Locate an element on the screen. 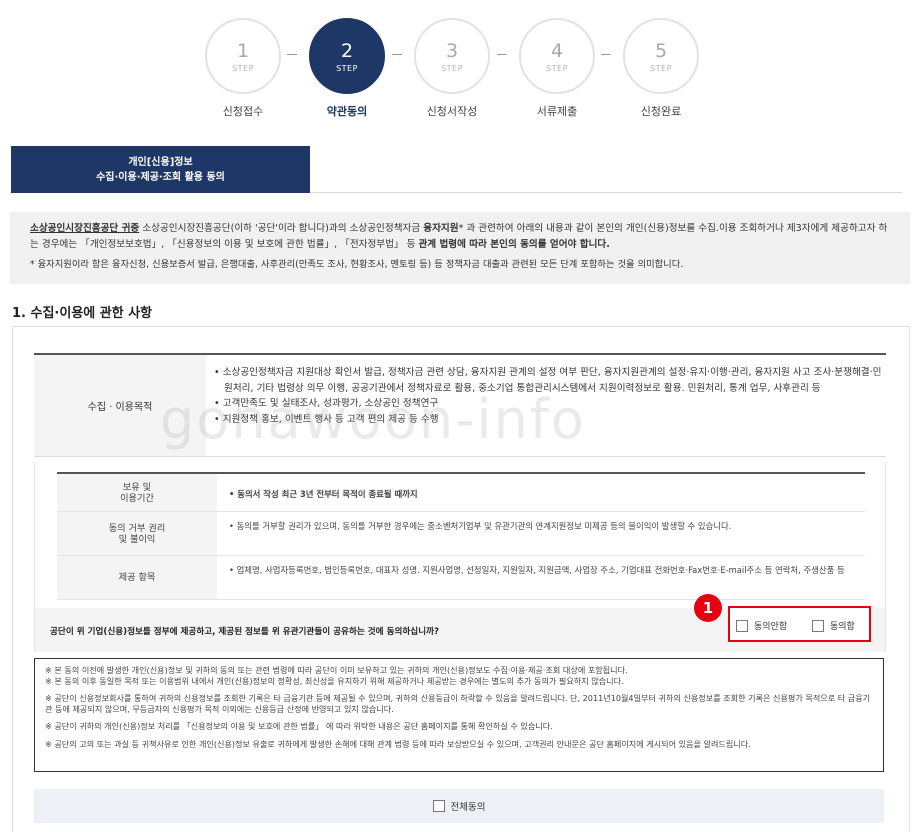 This screenshot has width=912, height=832. refusal-right-header: 동의 거부 권리 및 불이익 is located at coordinates (137, 533).